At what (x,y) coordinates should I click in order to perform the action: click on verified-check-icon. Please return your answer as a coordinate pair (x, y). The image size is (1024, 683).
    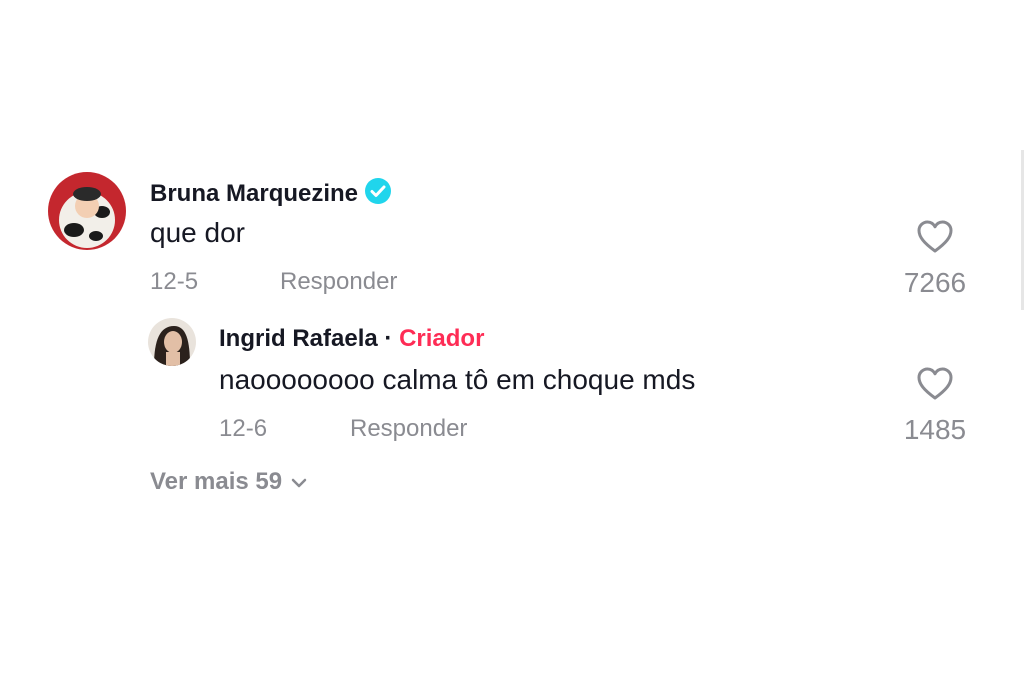
    Looking at the image, I should click on (378, 194).